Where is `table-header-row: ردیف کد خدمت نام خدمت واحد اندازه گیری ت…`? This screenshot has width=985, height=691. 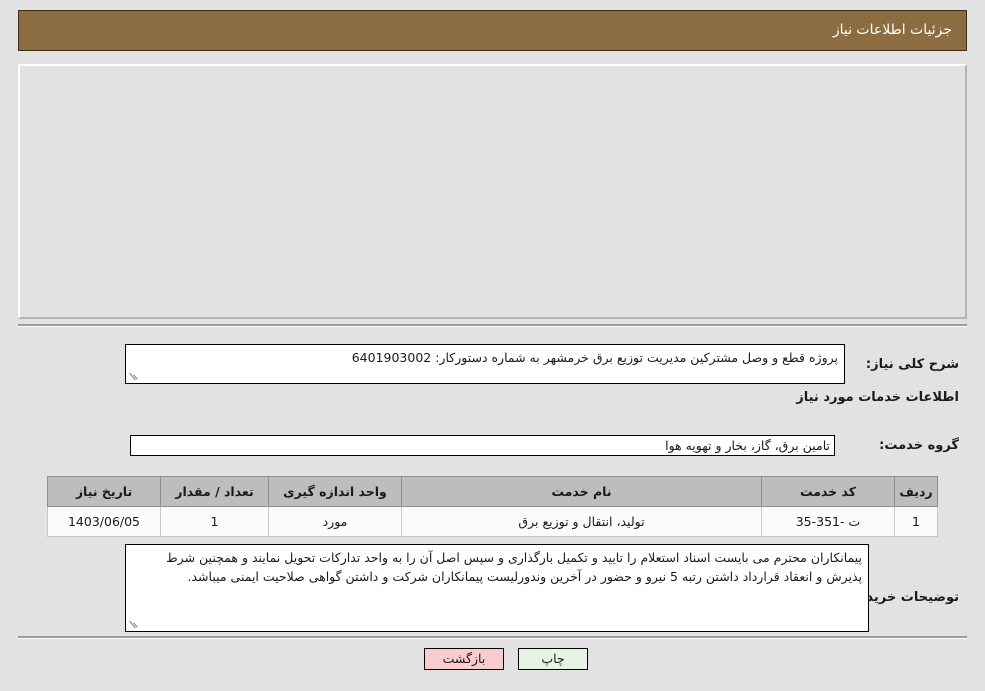
table-header-row: ردیف کد خدمت نام خدمت واحد اندازه گیری ت… is located at coordinates (492, 491).